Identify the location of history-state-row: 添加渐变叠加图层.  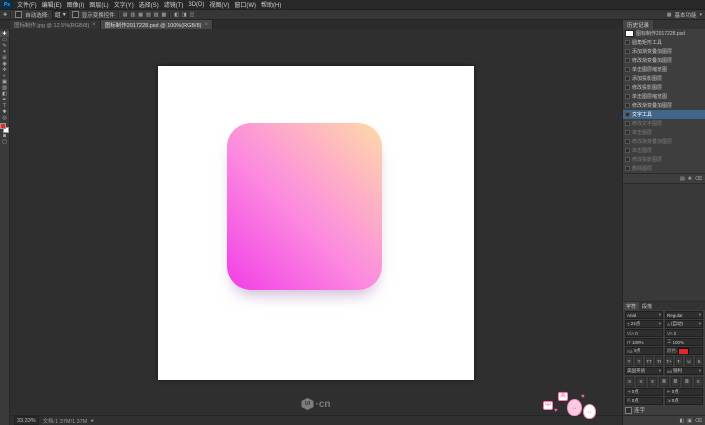
(664, 51).